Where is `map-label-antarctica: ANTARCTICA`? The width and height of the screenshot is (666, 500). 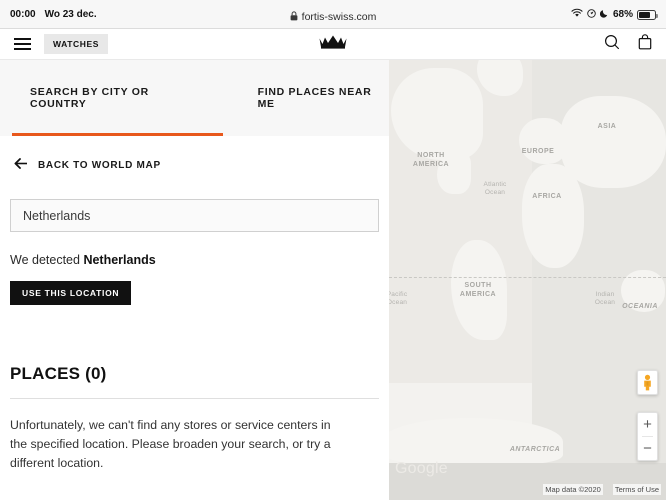
map-label-antarctica: ANTARCTICA is located at coordinates (535, 449).